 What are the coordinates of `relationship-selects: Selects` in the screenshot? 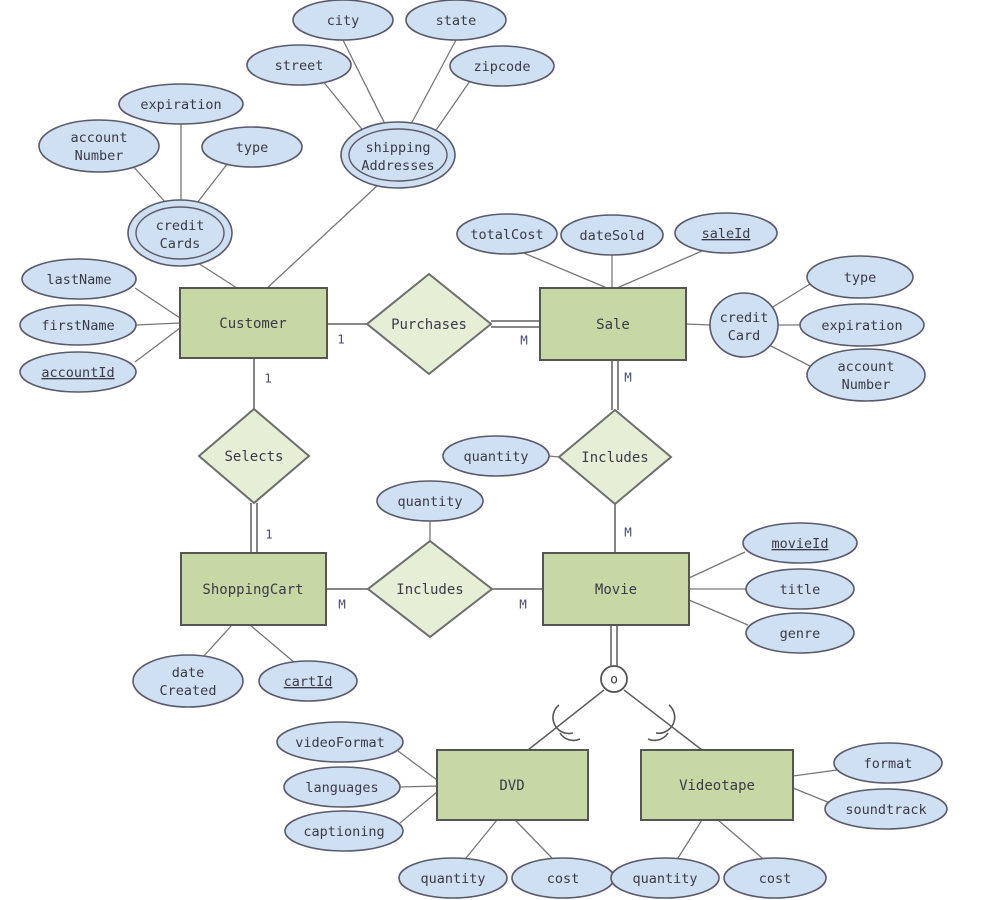 It's located at (254, 456).